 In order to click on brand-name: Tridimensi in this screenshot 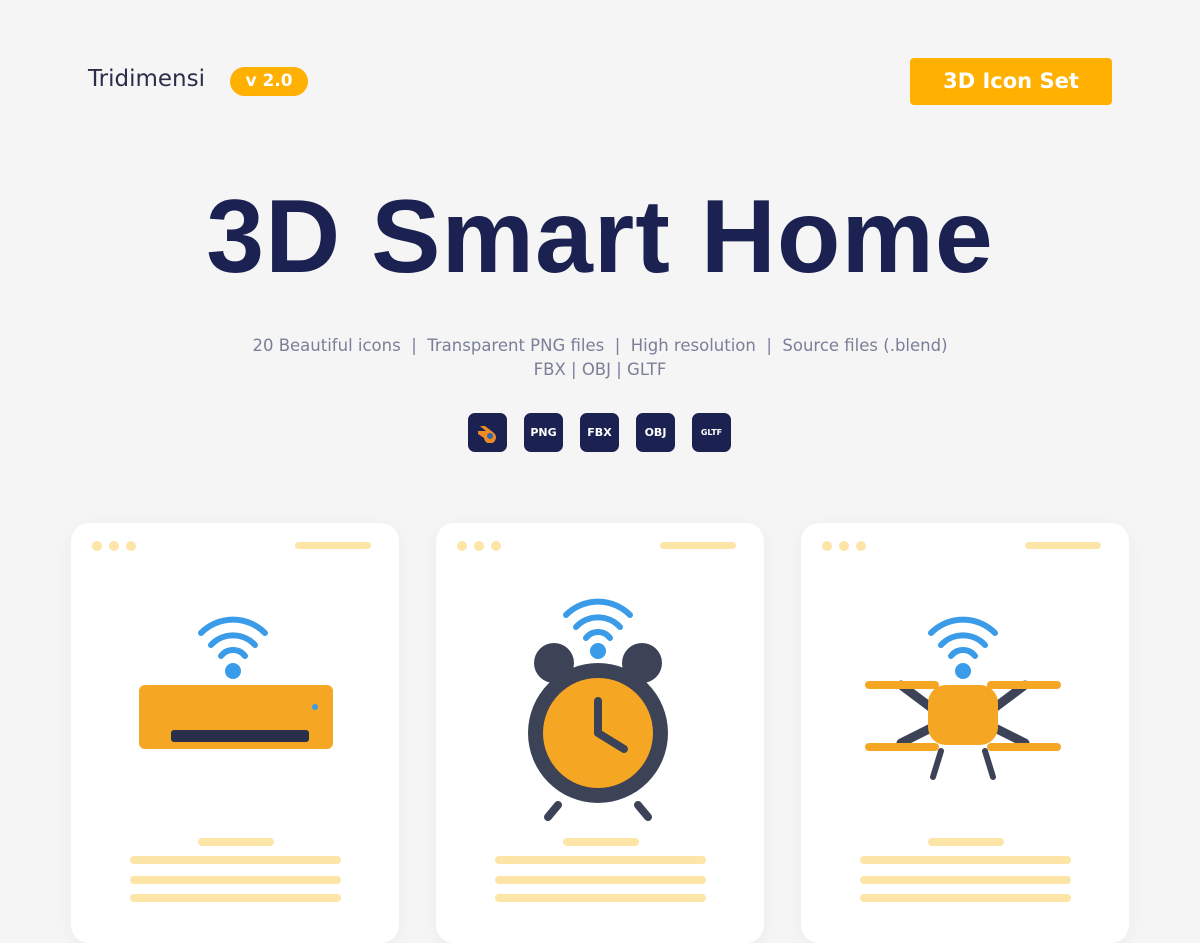, I will do `click(147, 79)`.